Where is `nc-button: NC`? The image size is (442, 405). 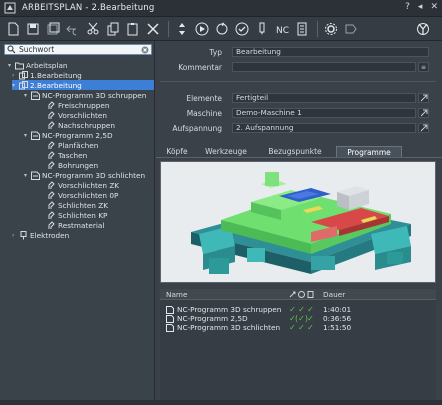 nc-button: NC is located at coordinates (282, 29).